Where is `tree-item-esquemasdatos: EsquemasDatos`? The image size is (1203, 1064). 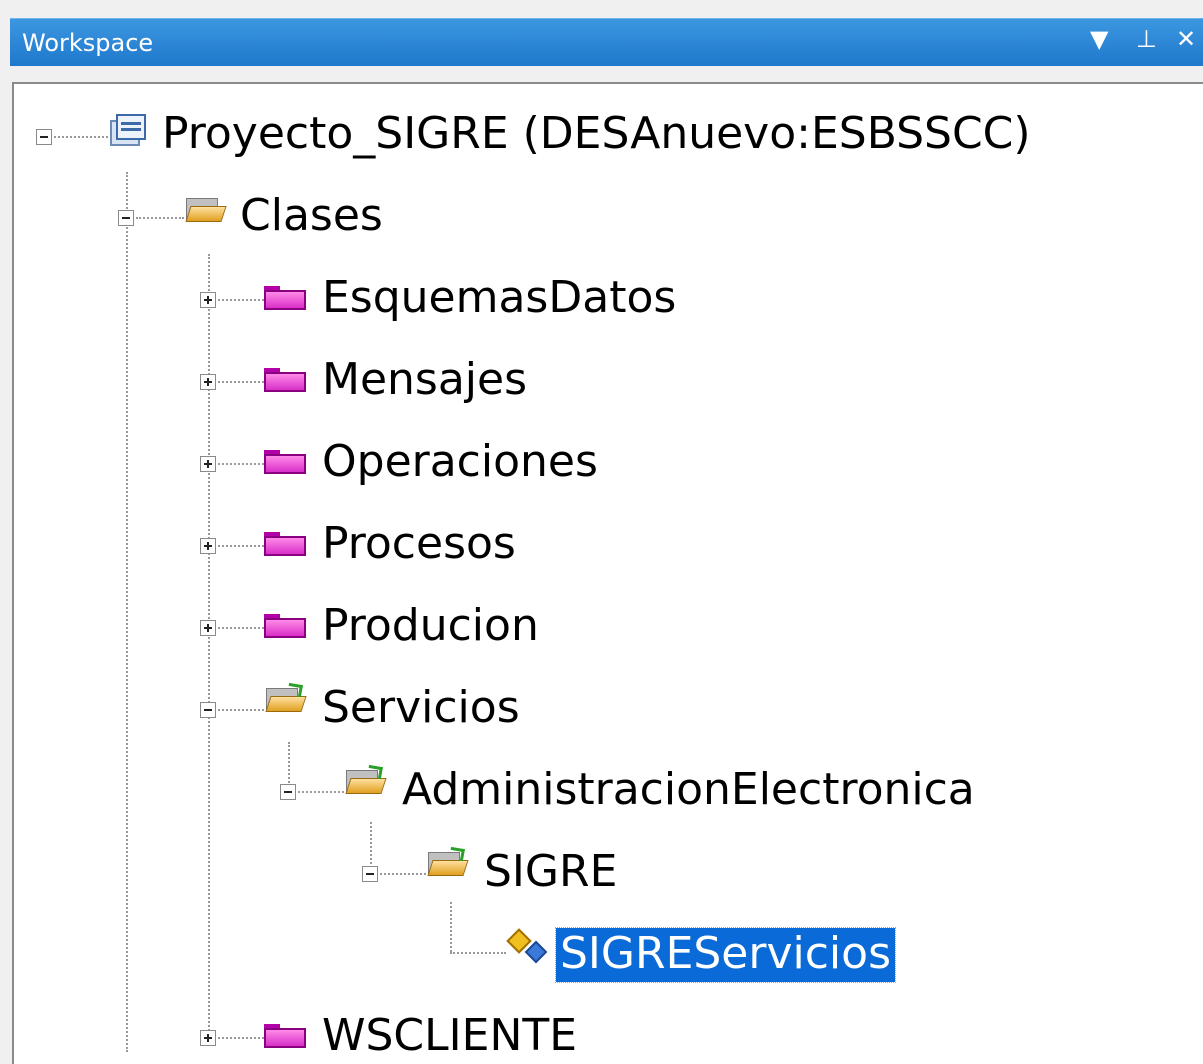 tree-item-esquemasdatos: EsquemasDatos is located at coordinates (499, 298).